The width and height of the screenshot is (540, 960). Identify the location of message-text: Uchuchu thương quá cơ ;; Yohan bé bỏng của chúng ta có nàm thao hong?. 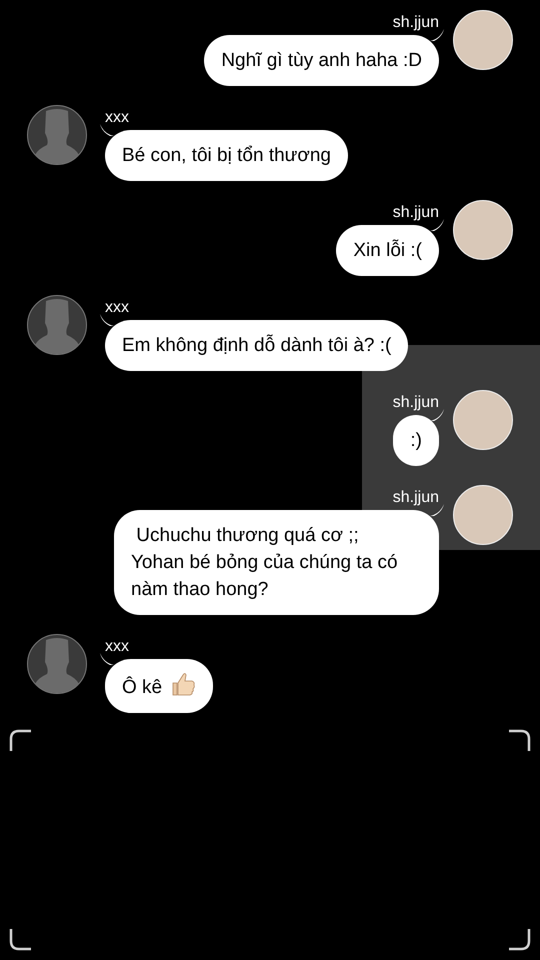
(265, 562).